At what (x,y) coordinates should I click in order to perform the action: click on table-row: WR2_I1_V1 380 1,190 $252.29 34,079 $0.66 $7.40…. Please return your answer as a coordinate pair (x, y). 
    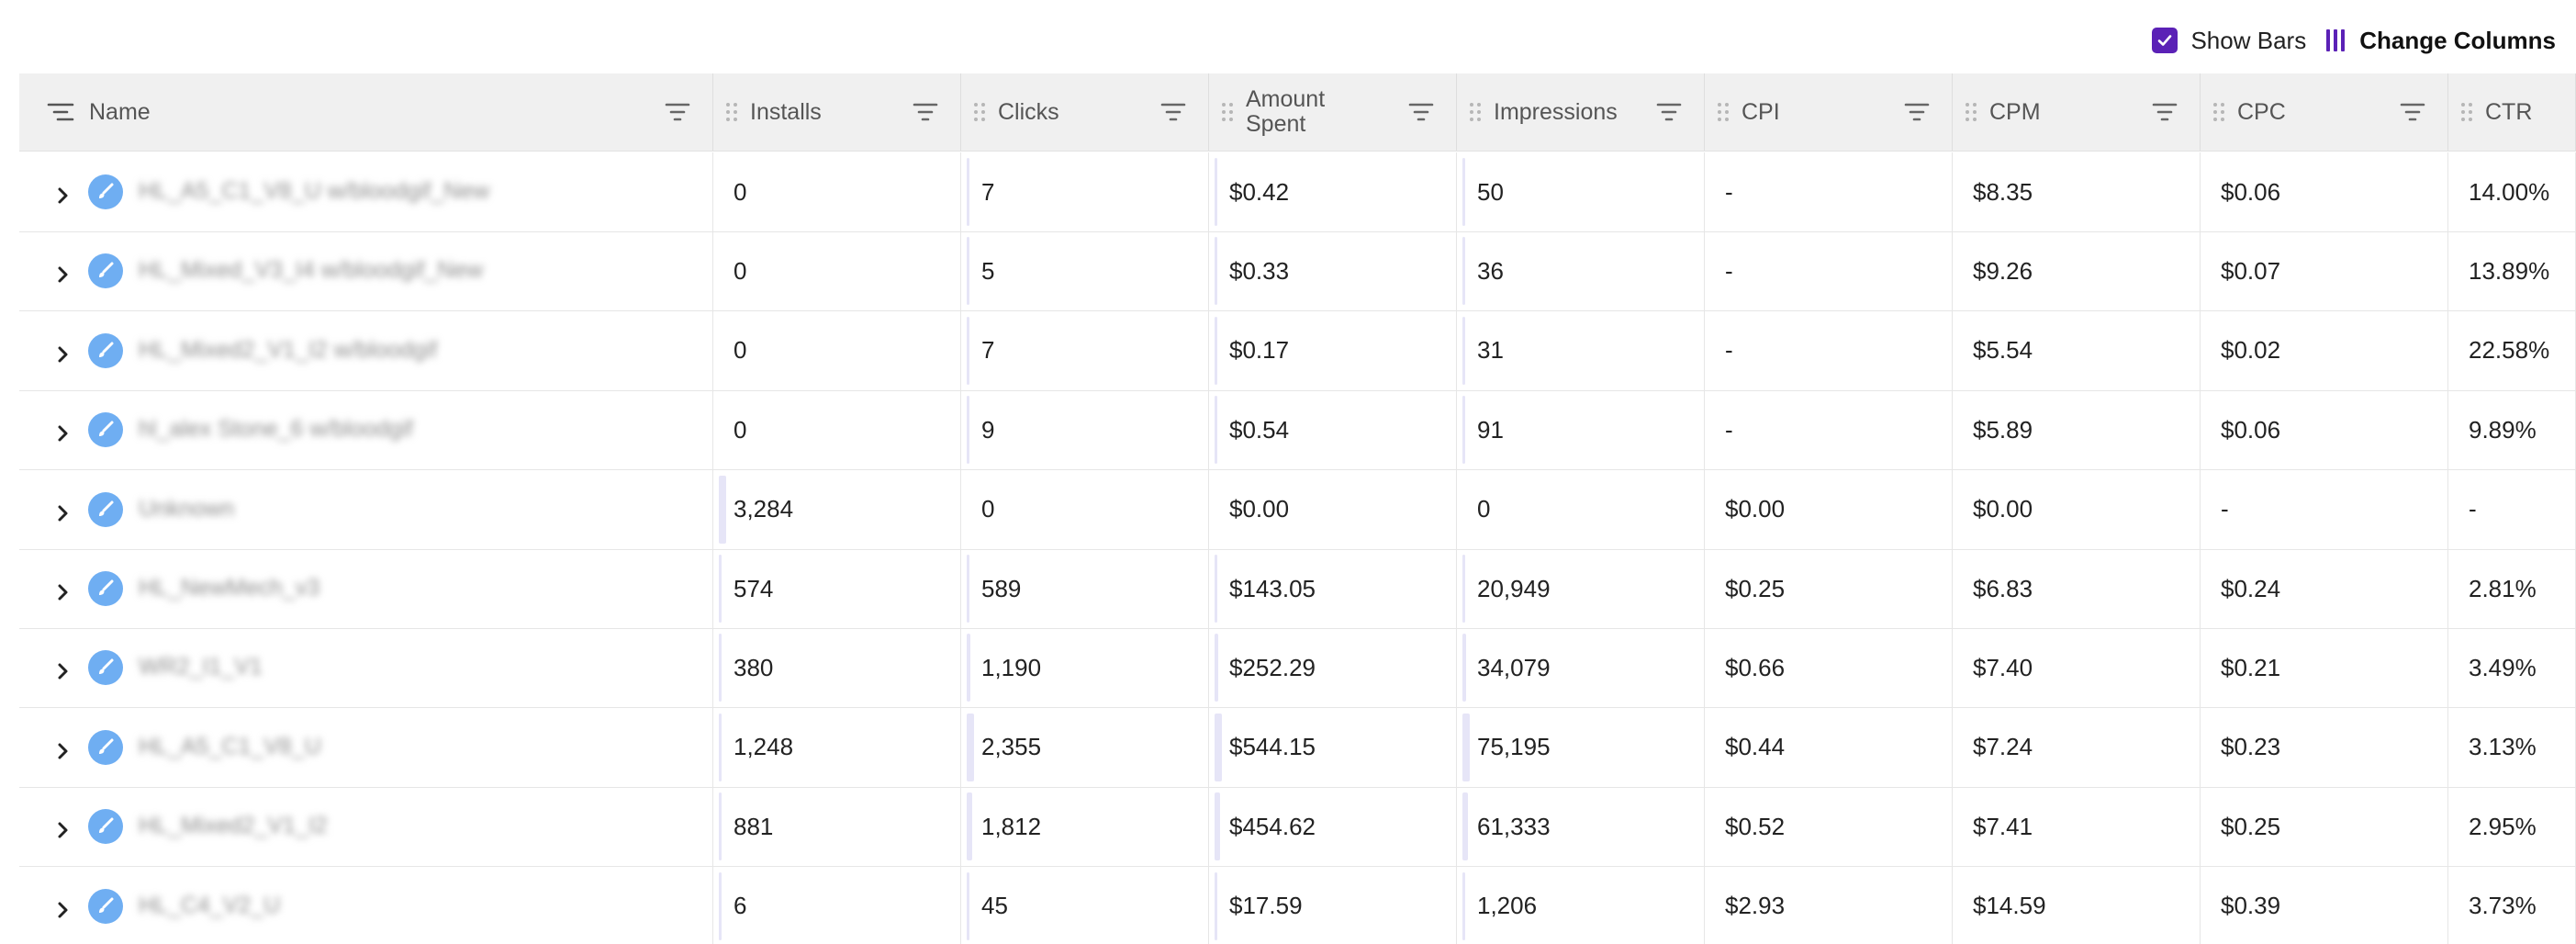
    Looking at the image, I should click on (1297, 668).